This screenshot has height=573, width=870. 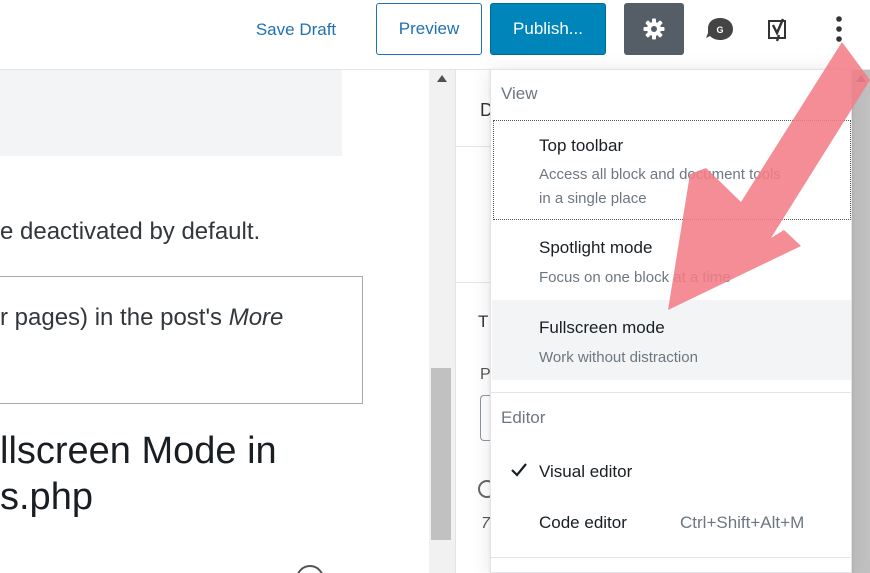 I want to click on menu-item-title: Code editor, so click(x=583, y=522).